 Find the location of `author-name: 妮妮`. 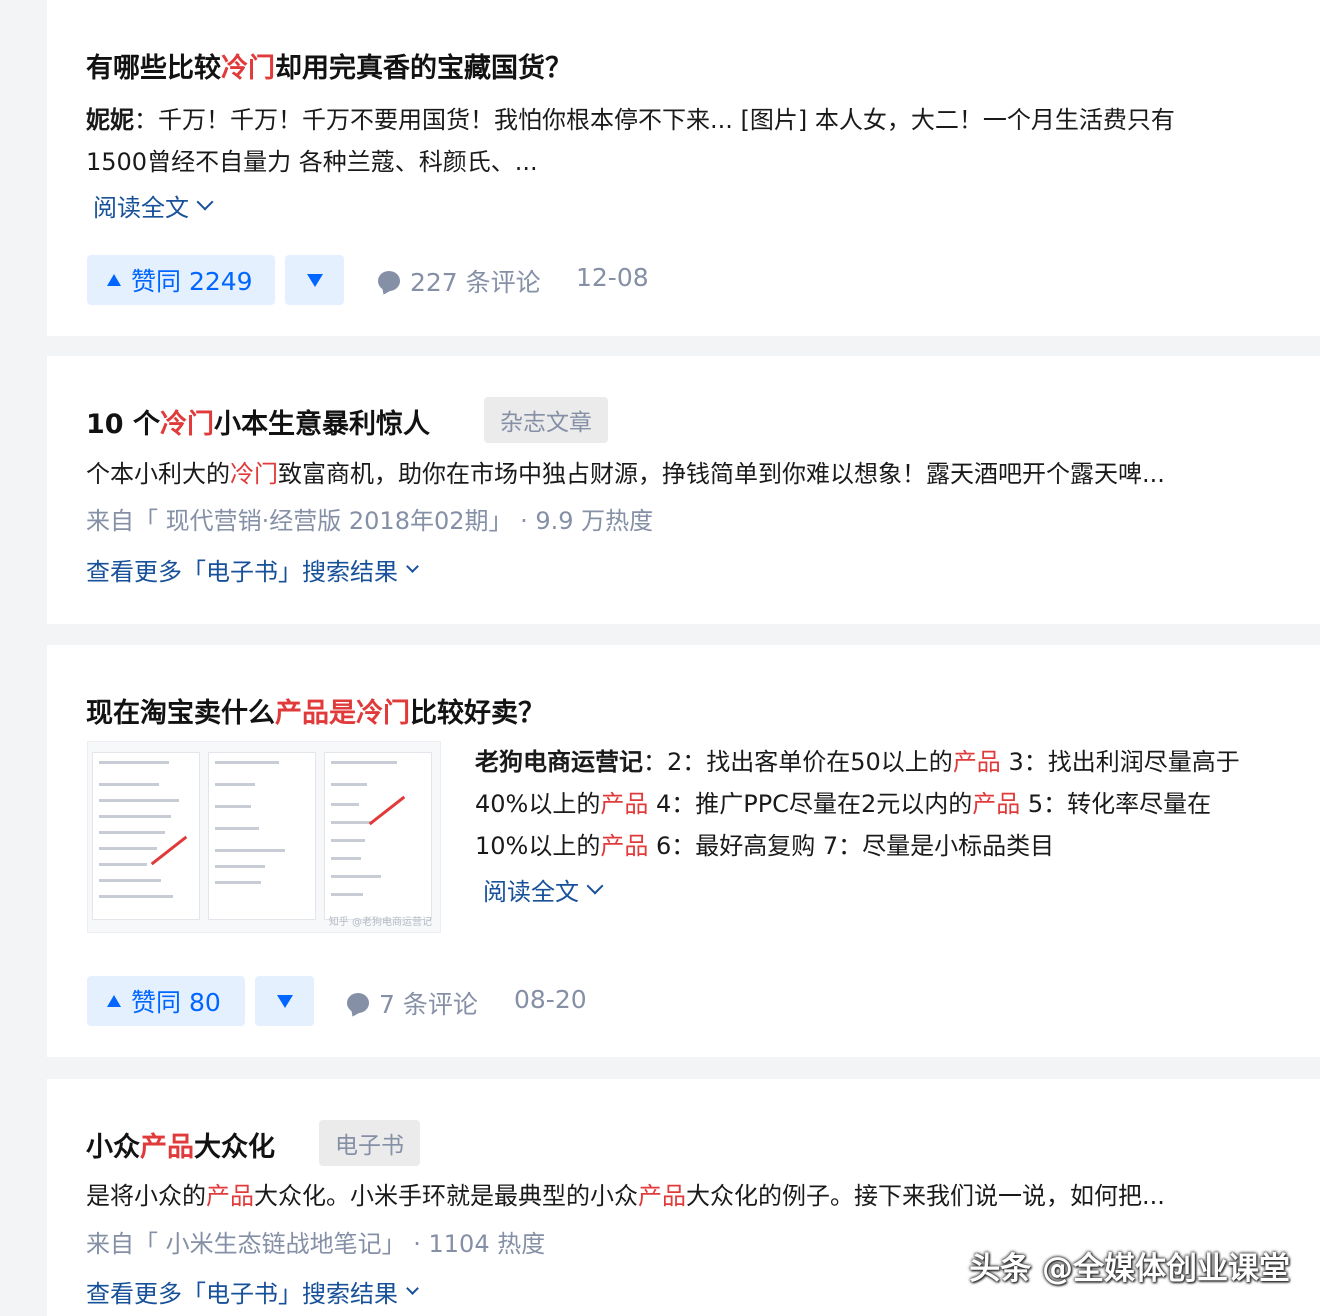

author-name: 妮妮 is located at coordinates (110, 120).